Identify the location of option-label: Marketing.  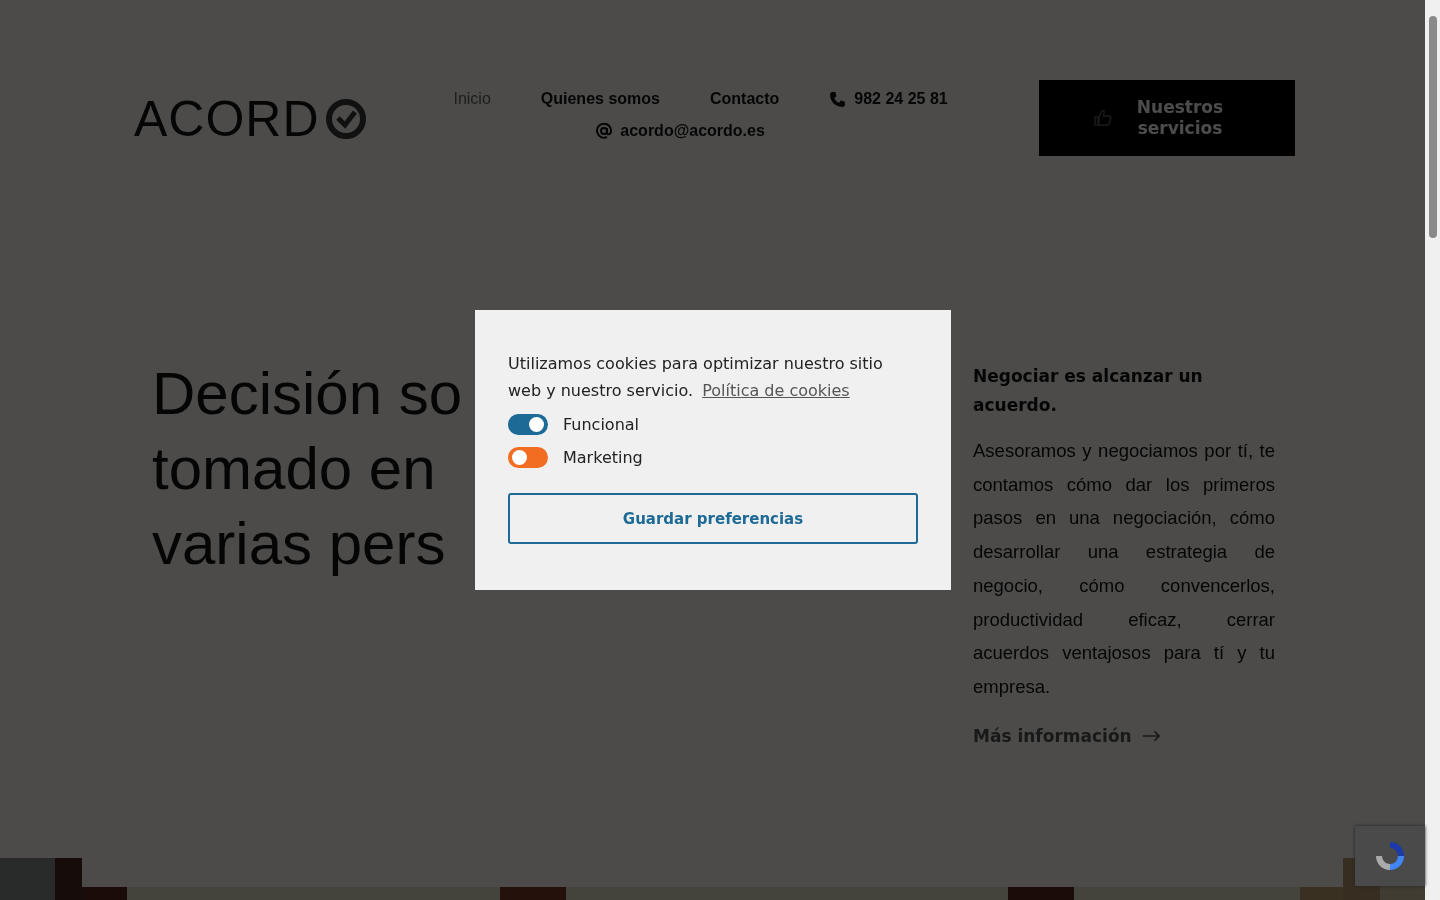
(603, 457).